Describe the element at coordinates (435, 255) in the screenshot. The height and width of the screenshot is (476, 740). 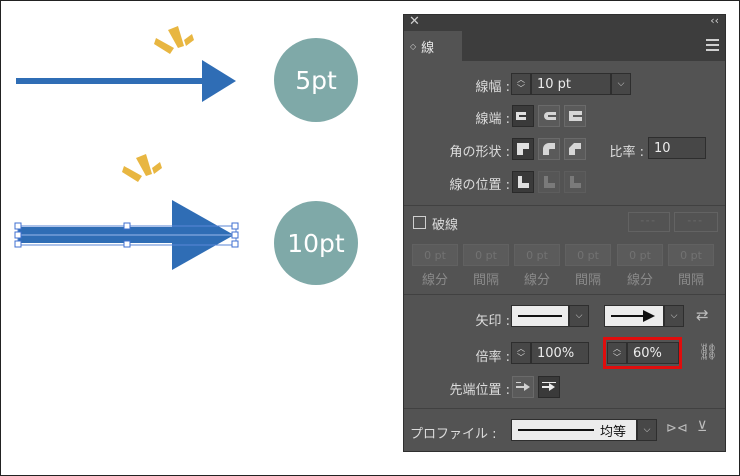
I see `dash-field-1: 0 pt` at that location.